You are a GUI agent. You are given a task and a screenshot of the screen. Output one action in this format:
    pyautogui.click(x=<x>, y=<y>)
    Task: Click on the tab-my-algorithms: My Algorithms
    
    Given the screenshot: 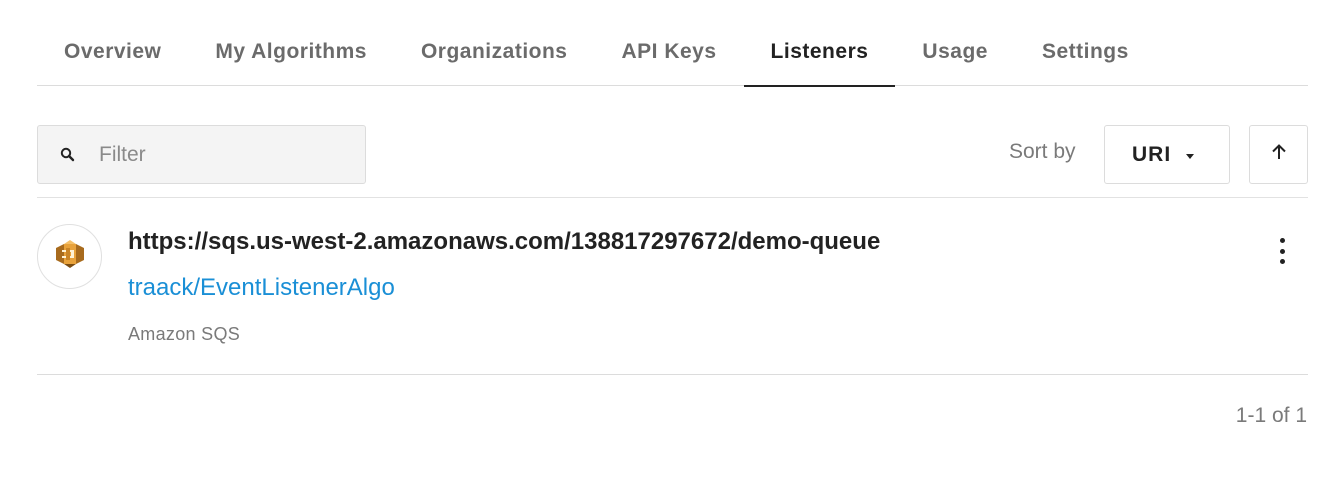 What is the action you would take?
    pyautogui.click(x=291, y=57)
    